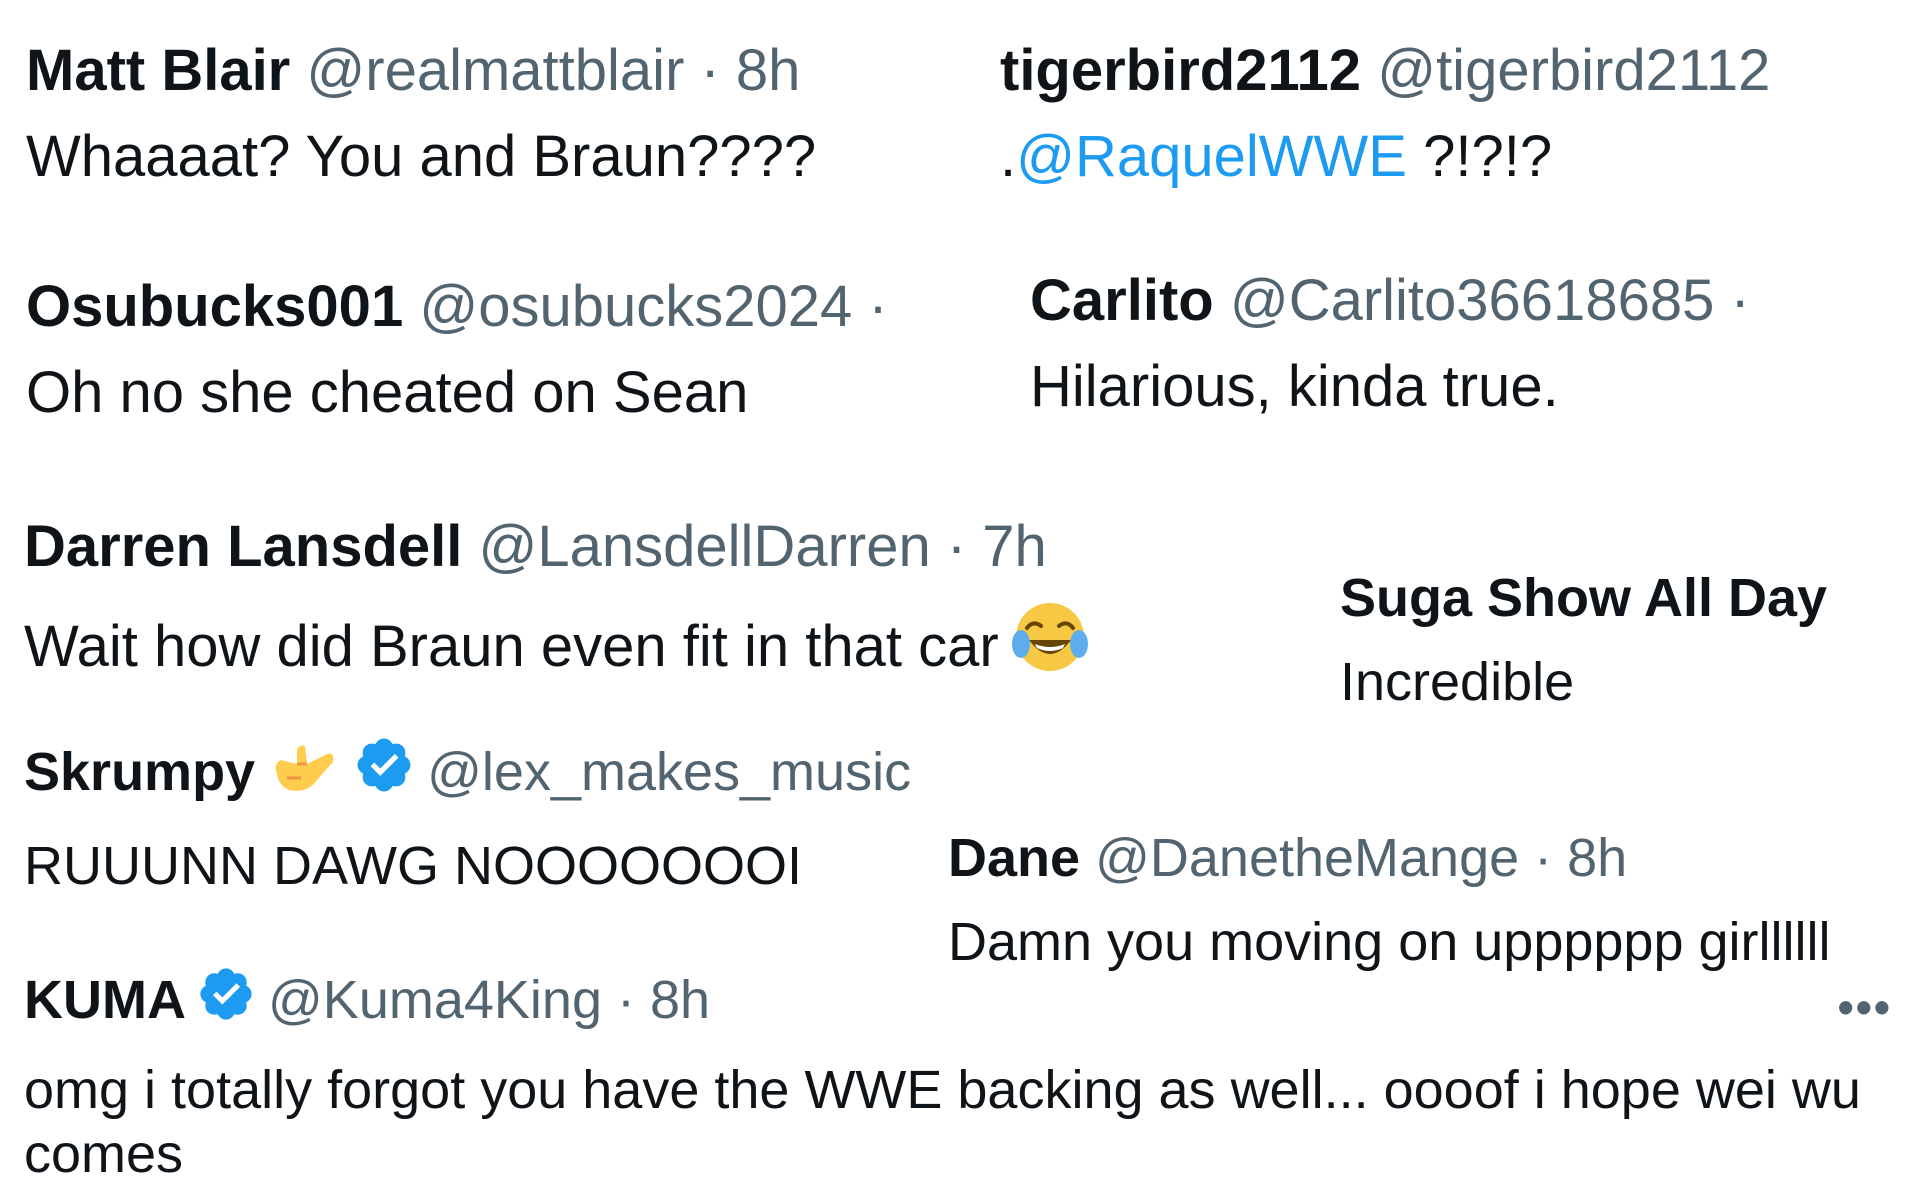 This screenshot has width=1920, height=1200. I want to click on face-with-tears-of-joy-icon, so click(1050, 645).